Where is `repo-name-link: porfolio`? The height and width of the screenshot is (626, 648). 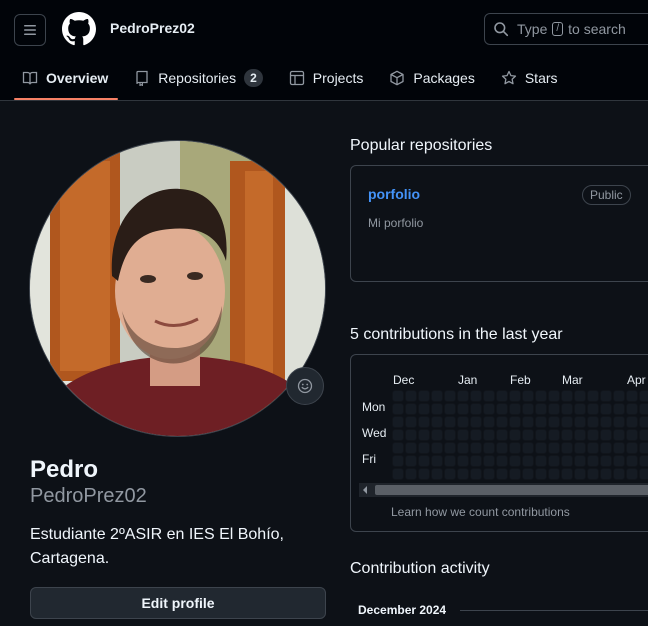
repo-name-link: porfolio is located at coordinates (394, 194).